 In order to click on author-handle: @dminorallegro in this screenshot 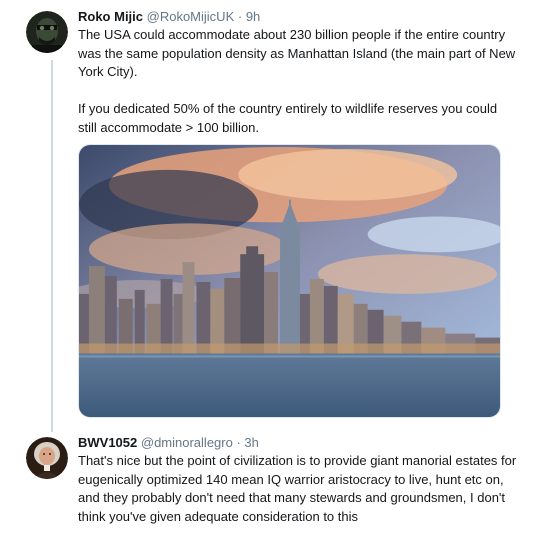, I will do `click(187, 442)`.